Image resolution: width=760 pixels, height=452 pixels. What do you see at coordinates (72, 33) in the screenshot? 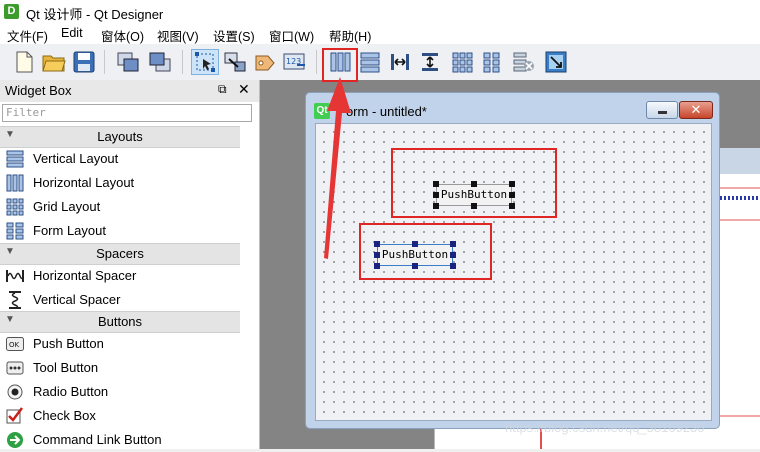
I see `menu-edit: Edit` at bounding box center [72, 33].